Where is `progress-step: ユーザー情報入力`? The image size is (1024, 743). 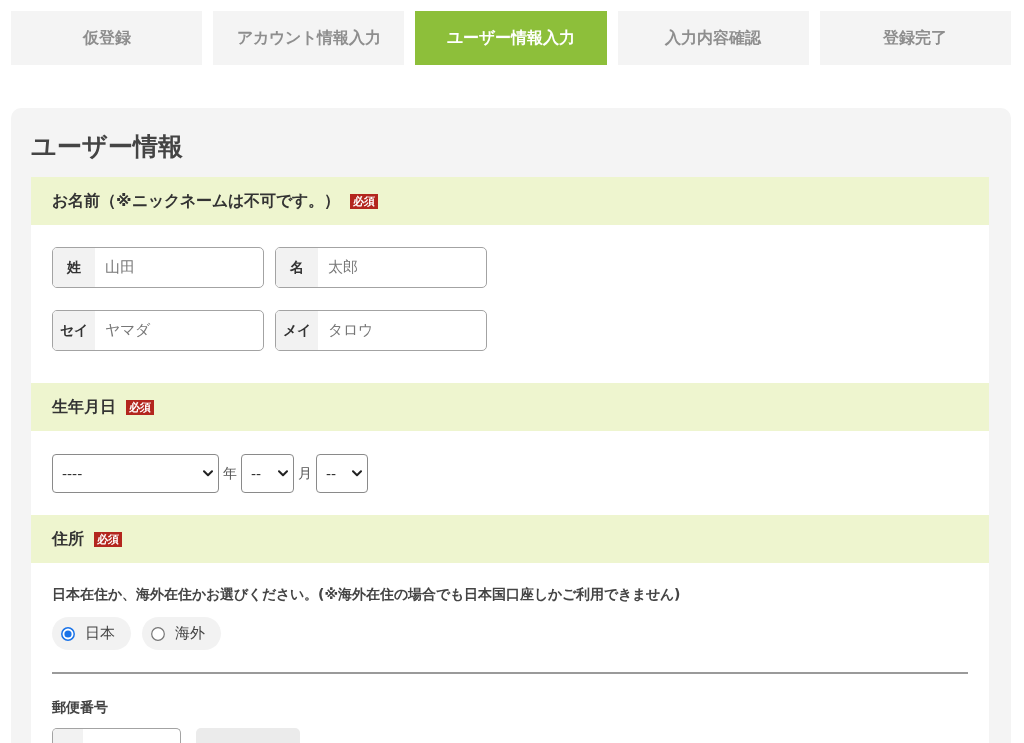
progress-step: ユーザー情報入力 is located at coordinates (511, 38).